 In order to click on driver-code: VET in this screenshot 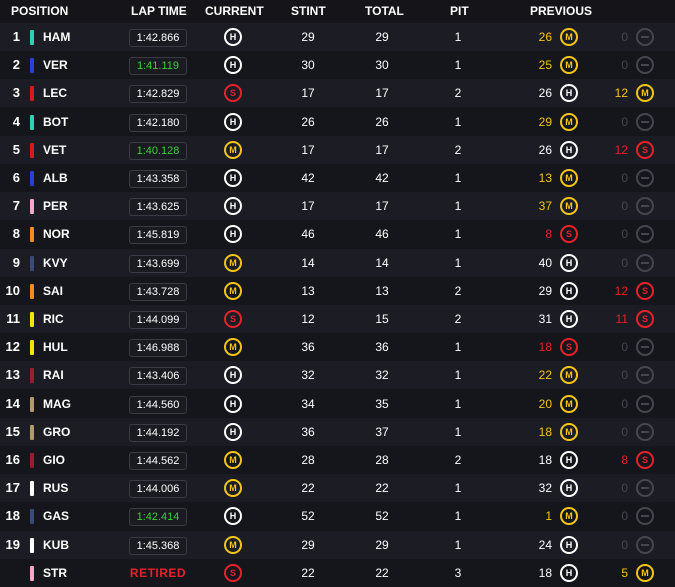, I will do `click(55, 149)`.